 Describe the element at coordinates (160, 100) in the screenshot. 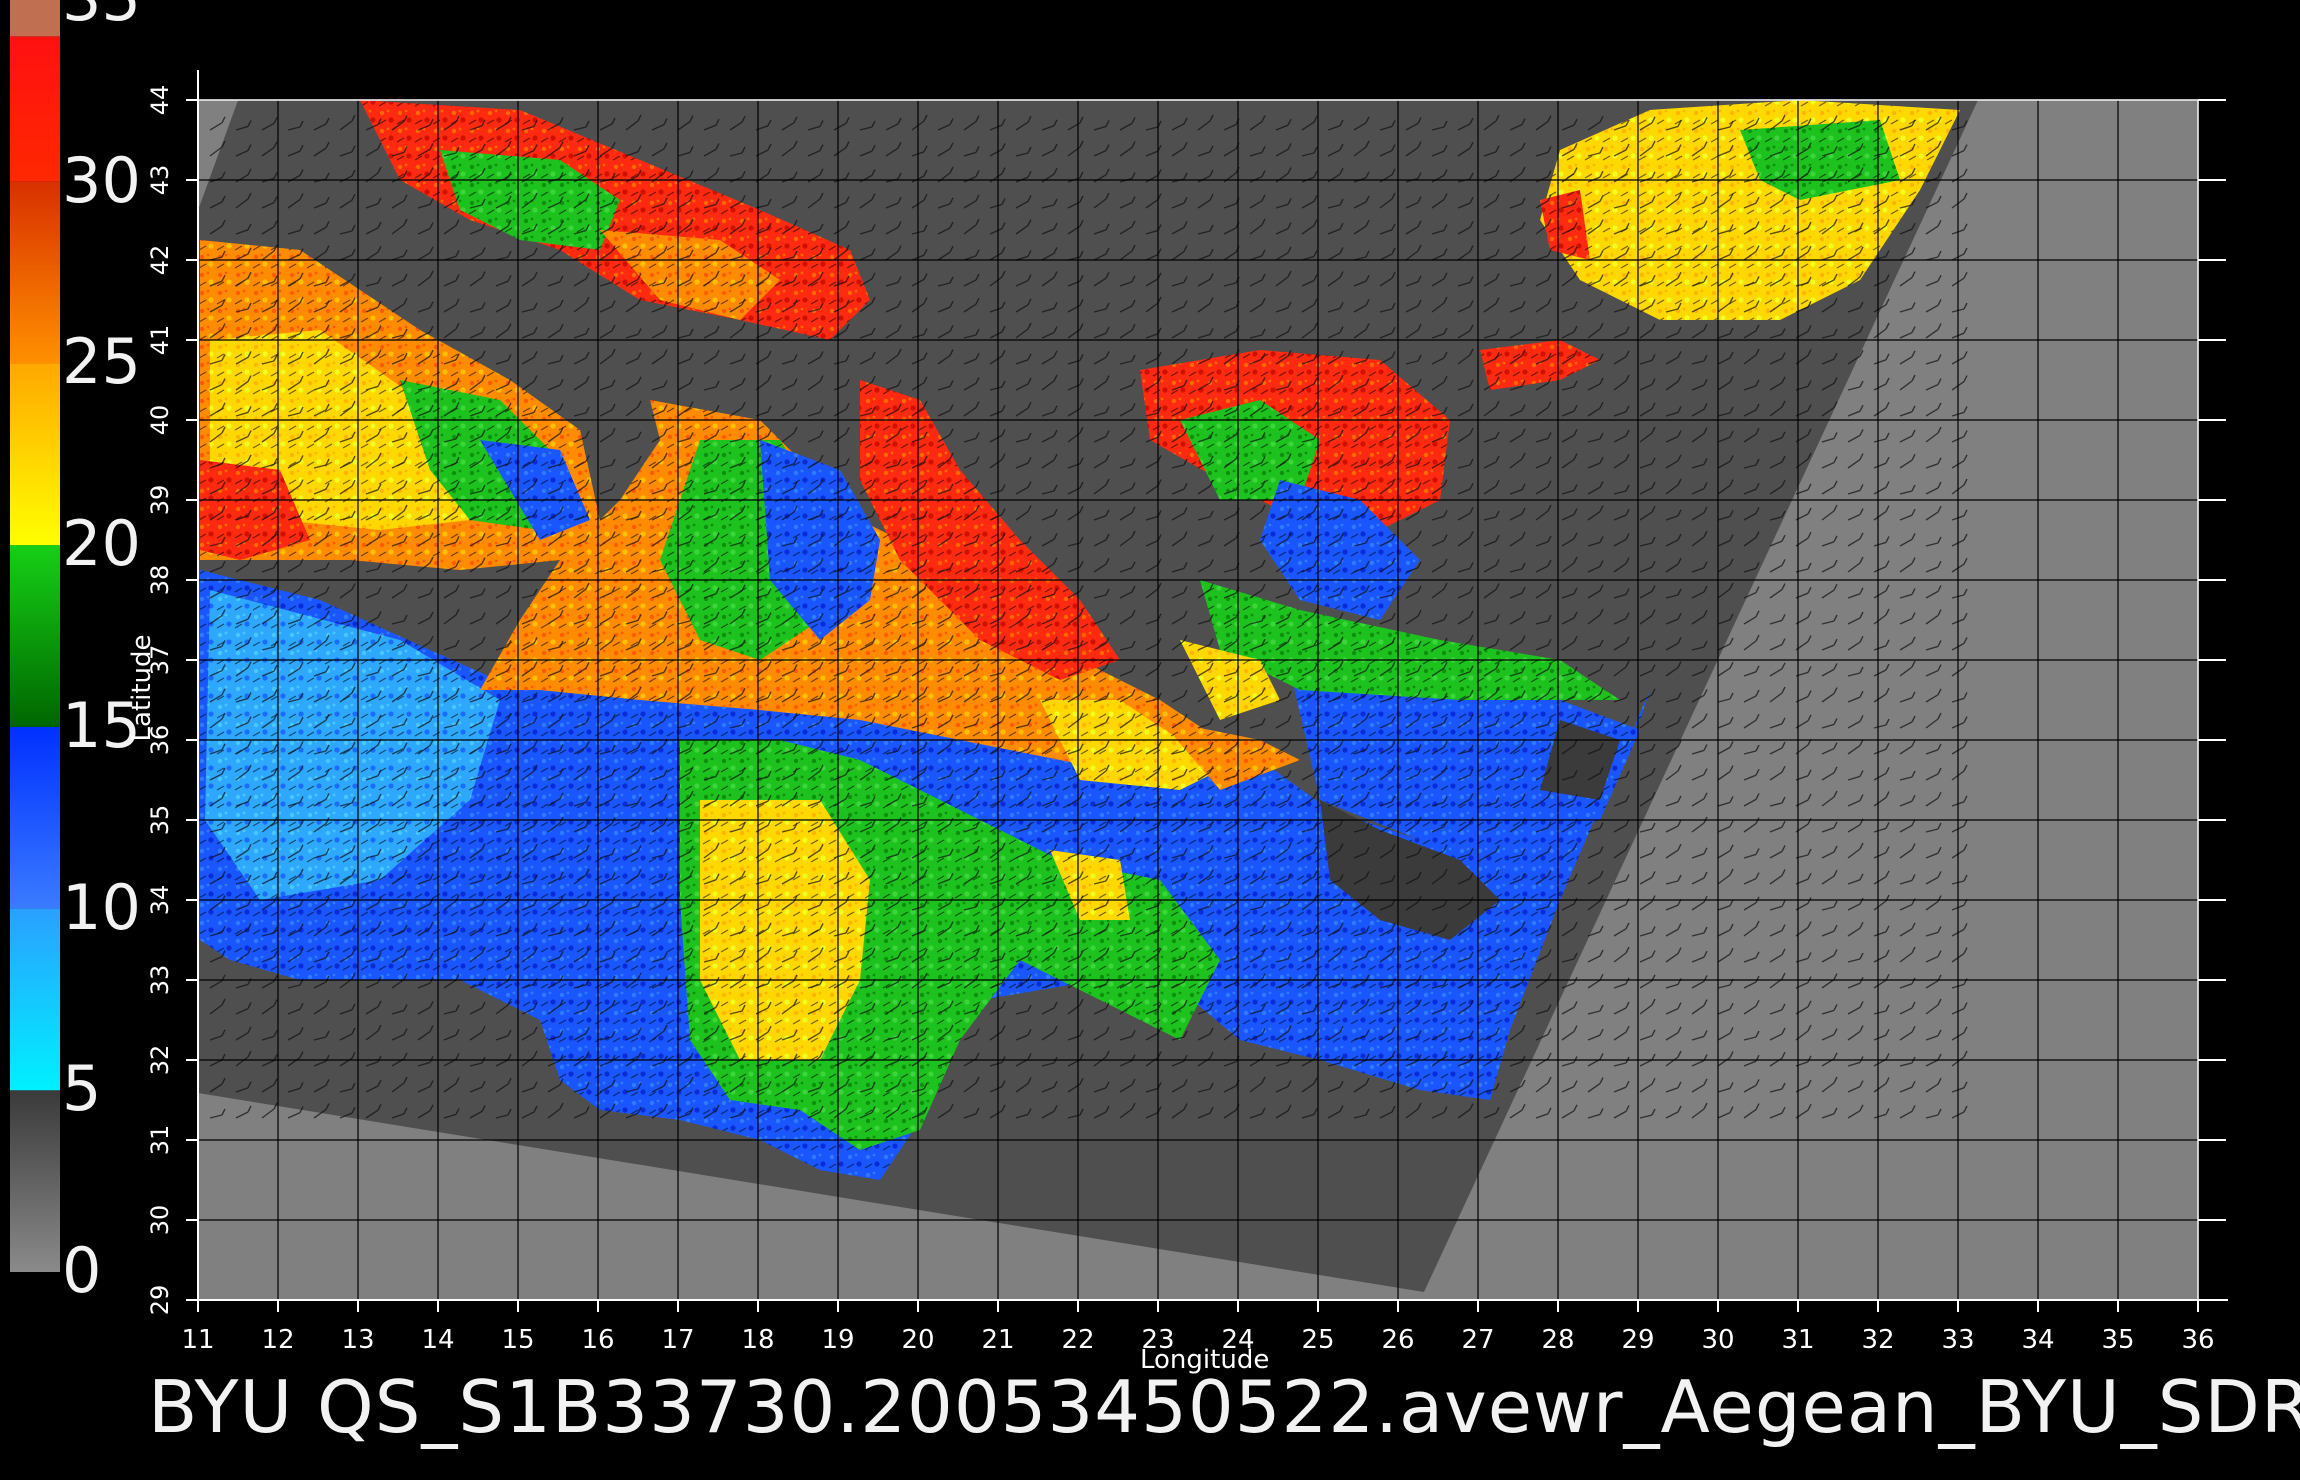

I see `latitude-tick-label: 44` at that location.